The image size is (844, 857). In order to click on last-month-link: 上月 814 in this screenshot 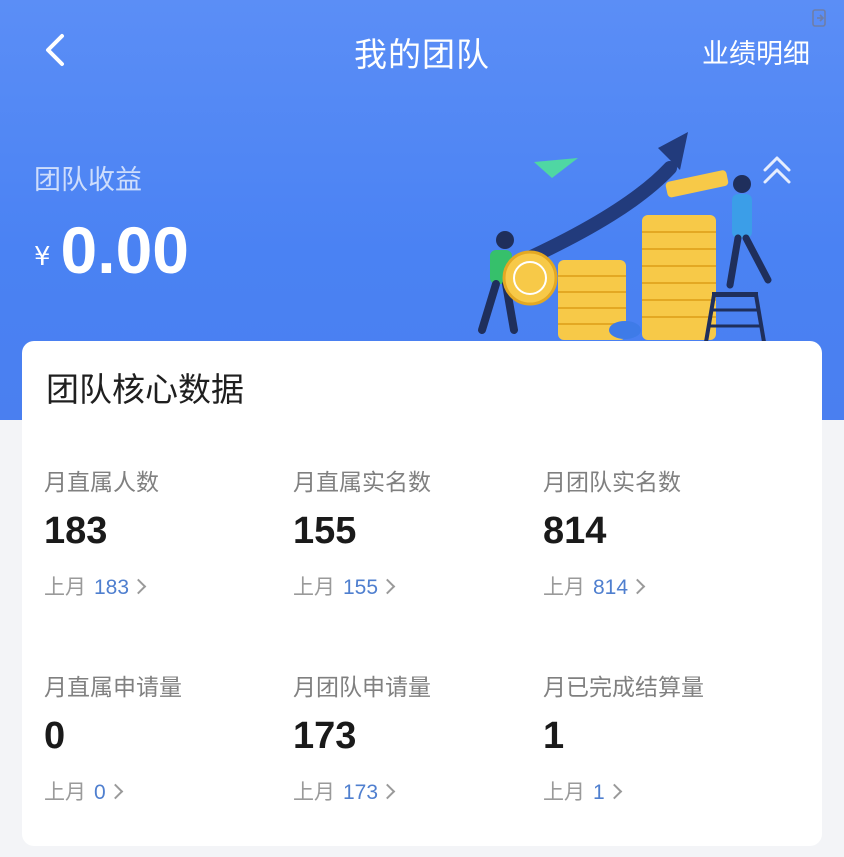, I will do `click(663, 586)`.